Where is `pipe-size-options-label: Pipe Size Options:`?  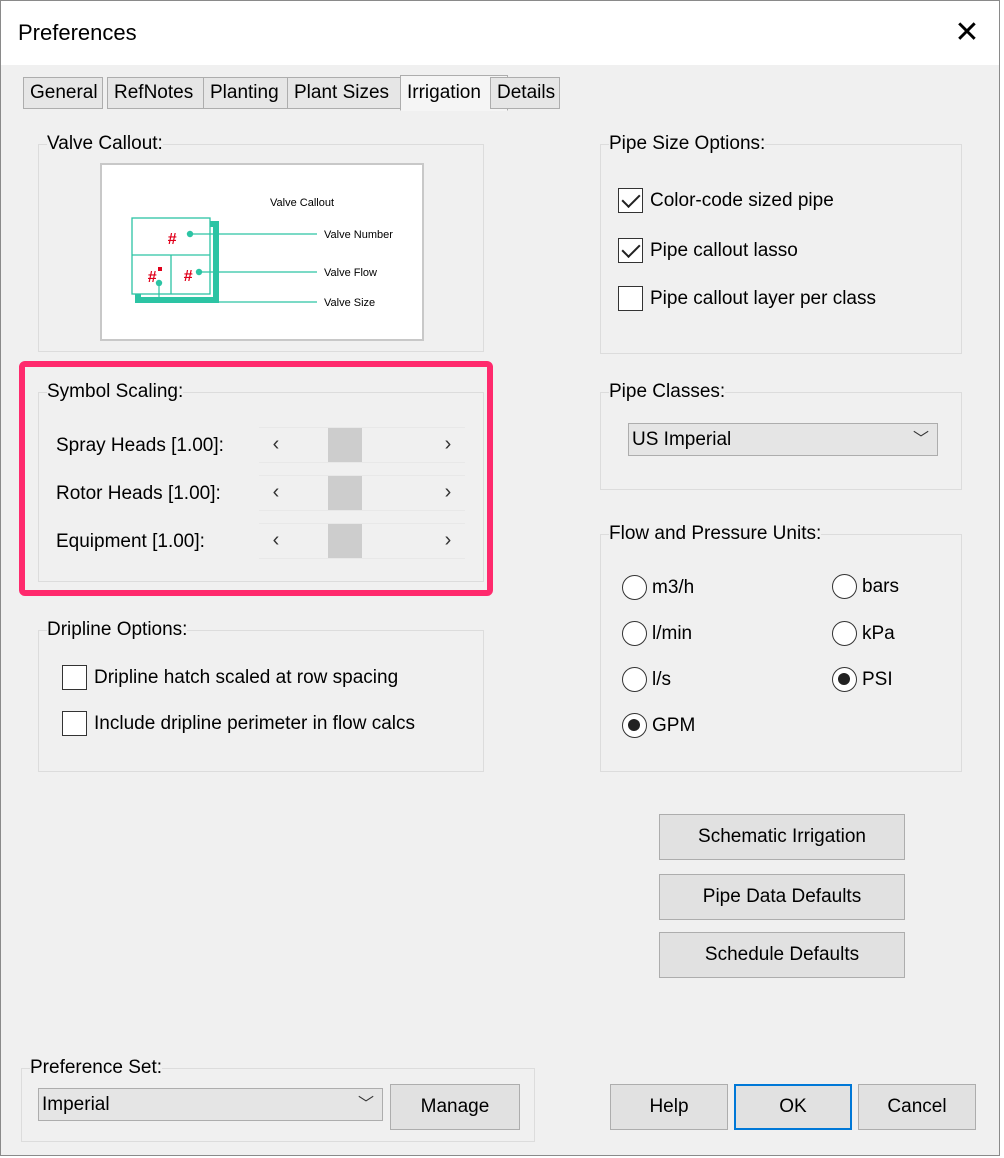
pipe-size-options-label: Pipe Size Options: is located at coordinates (687, 144).